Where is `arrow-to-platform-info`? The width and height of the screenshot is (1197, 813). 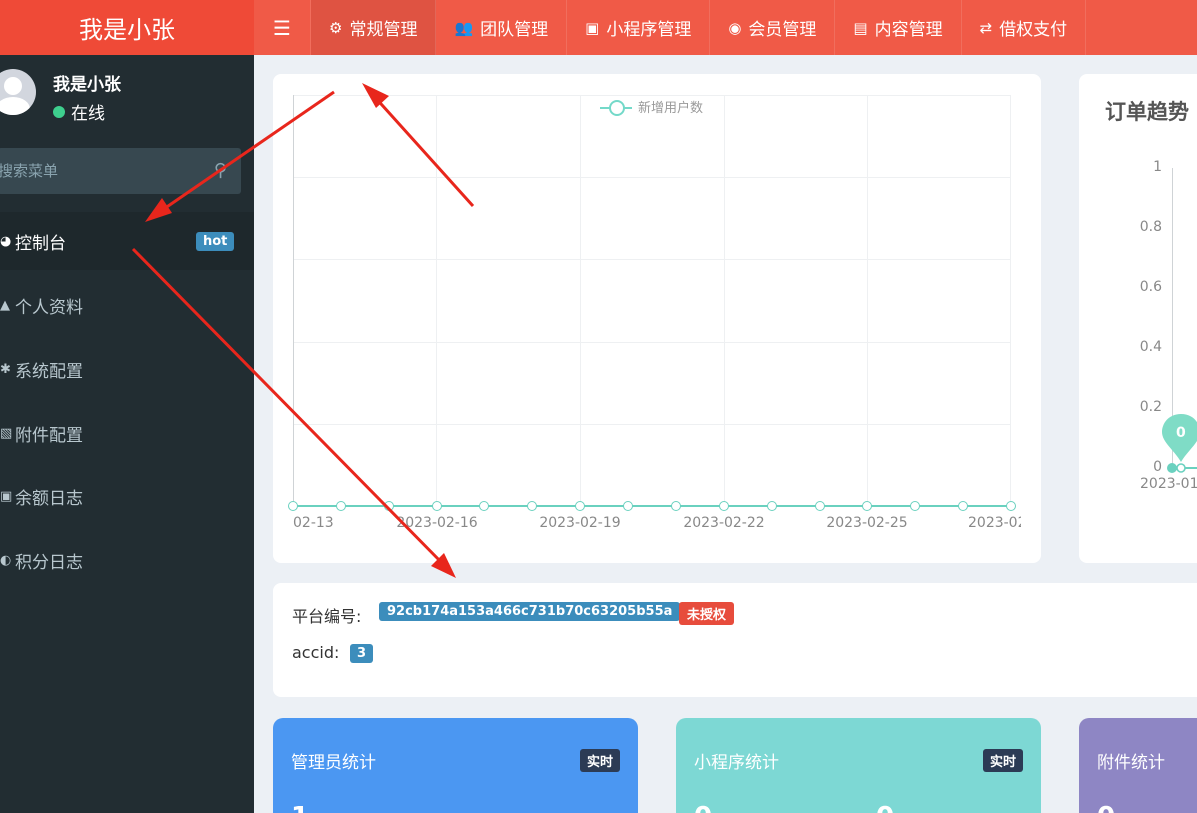 arrow-to-platform-info is located at coordinates (289, 407).